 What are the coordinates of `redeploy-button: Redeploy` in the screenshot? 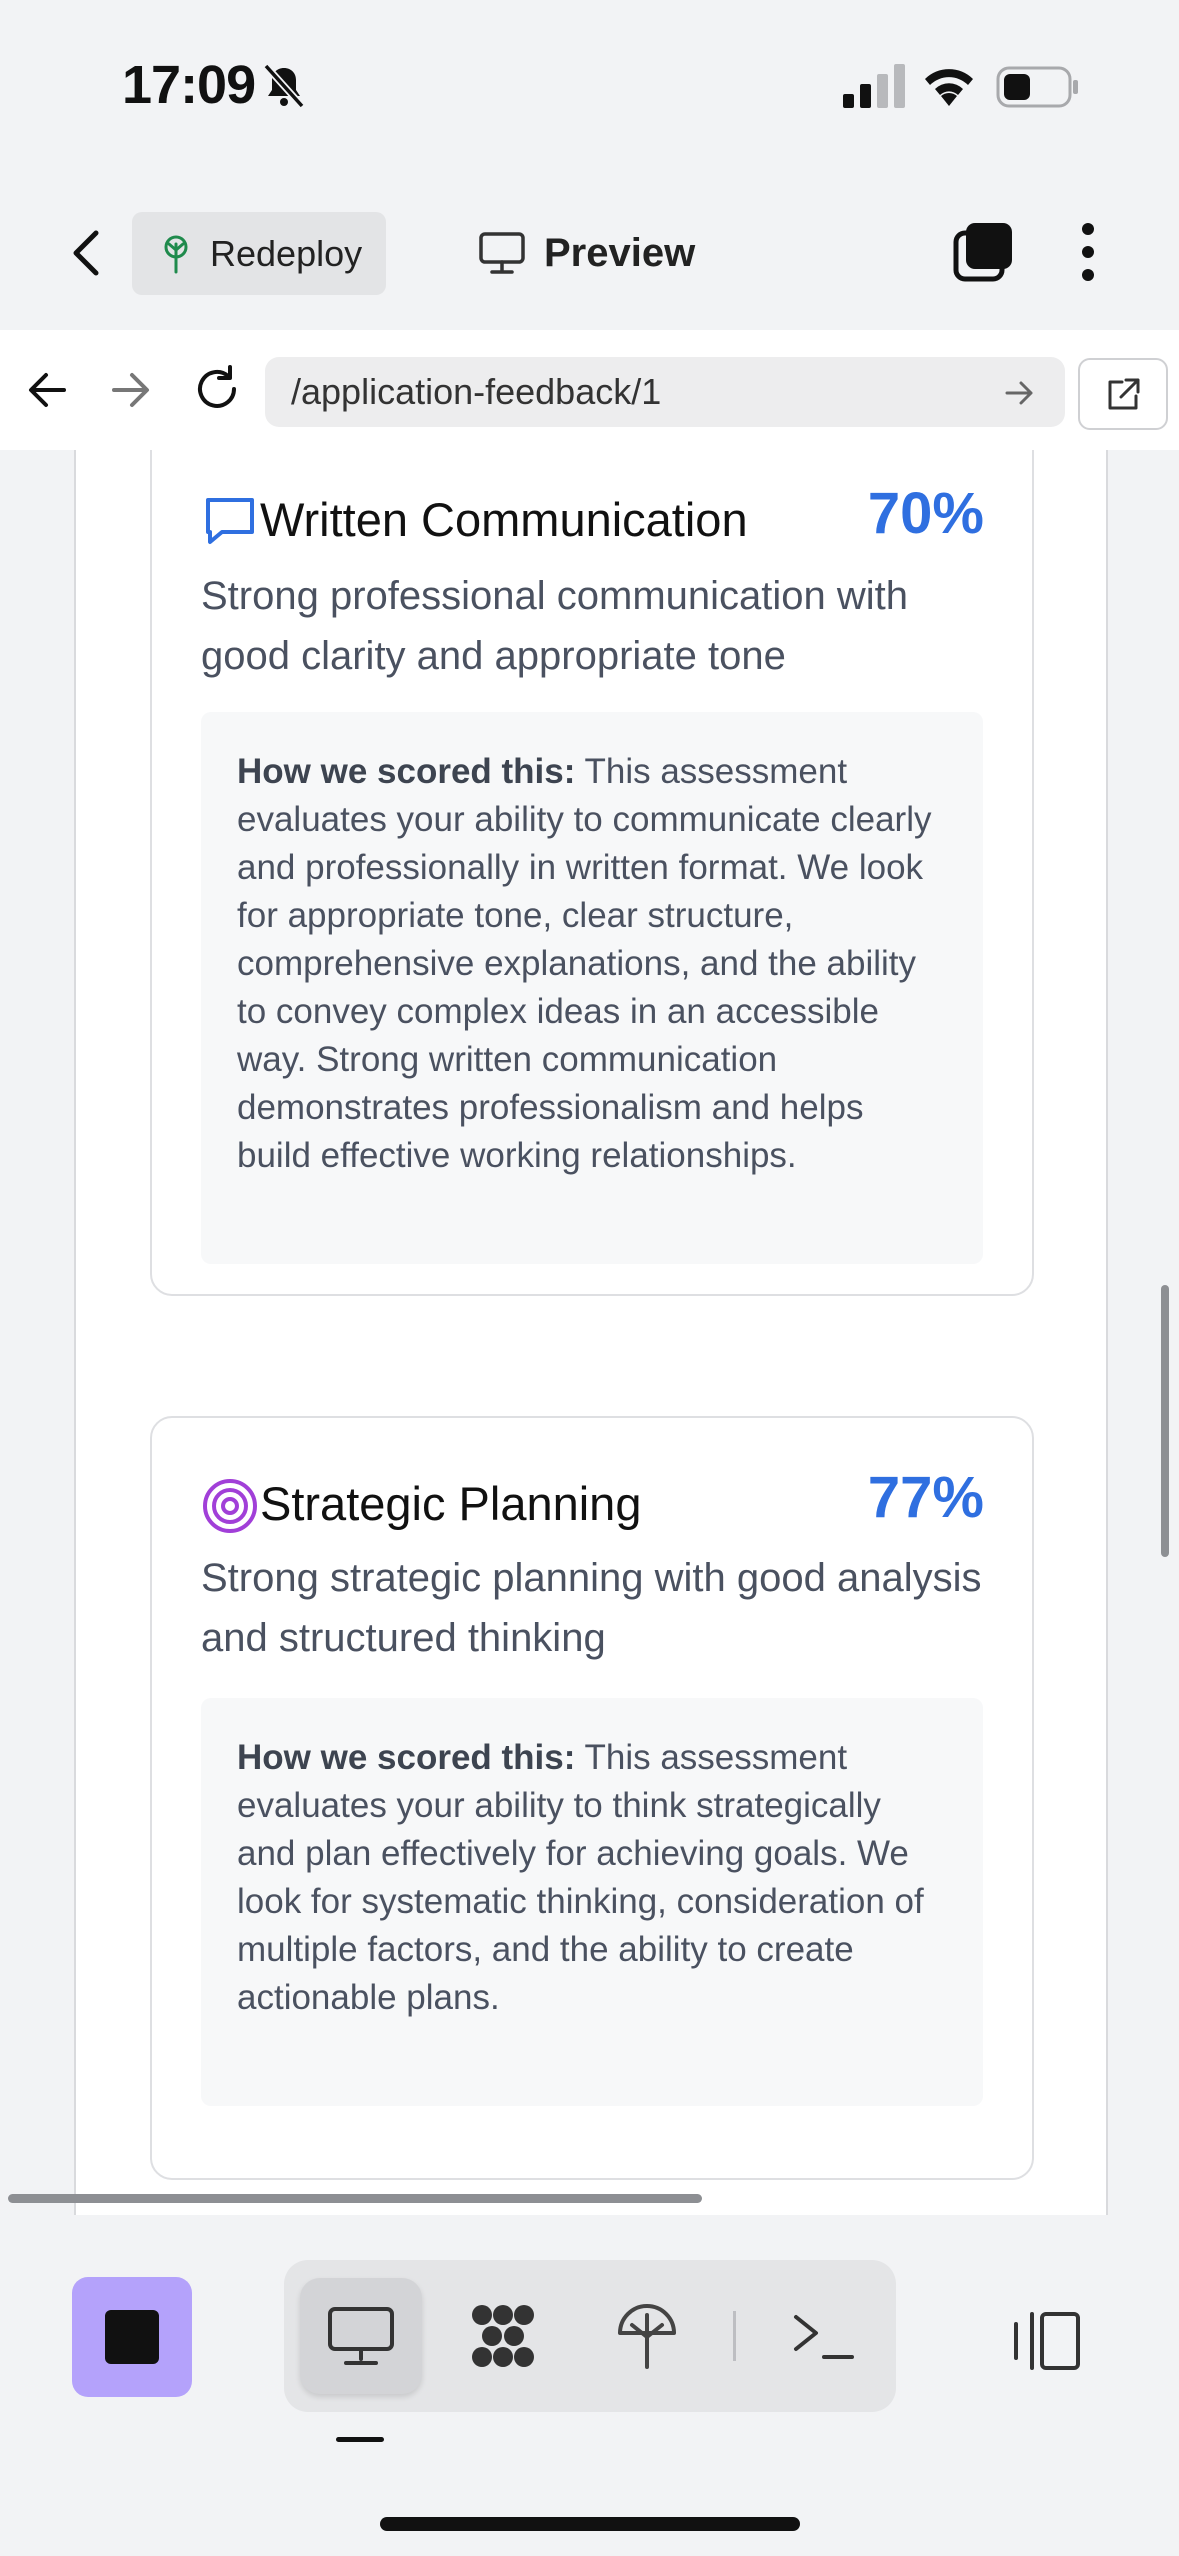 It's located at (259, 253).